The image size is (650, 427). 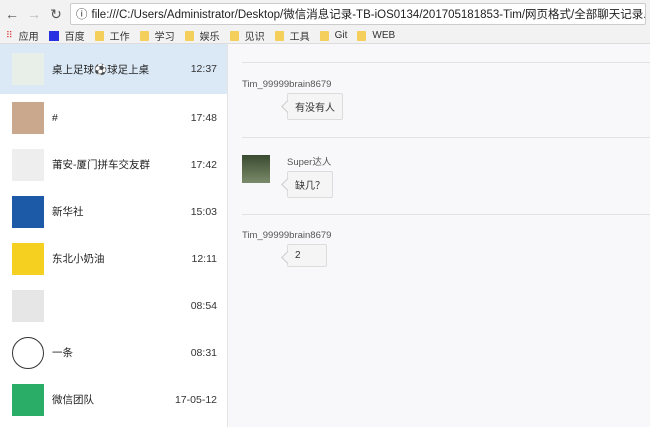 I want to click on conversation-name: 东北小奶油, so click(x=78, y=259).